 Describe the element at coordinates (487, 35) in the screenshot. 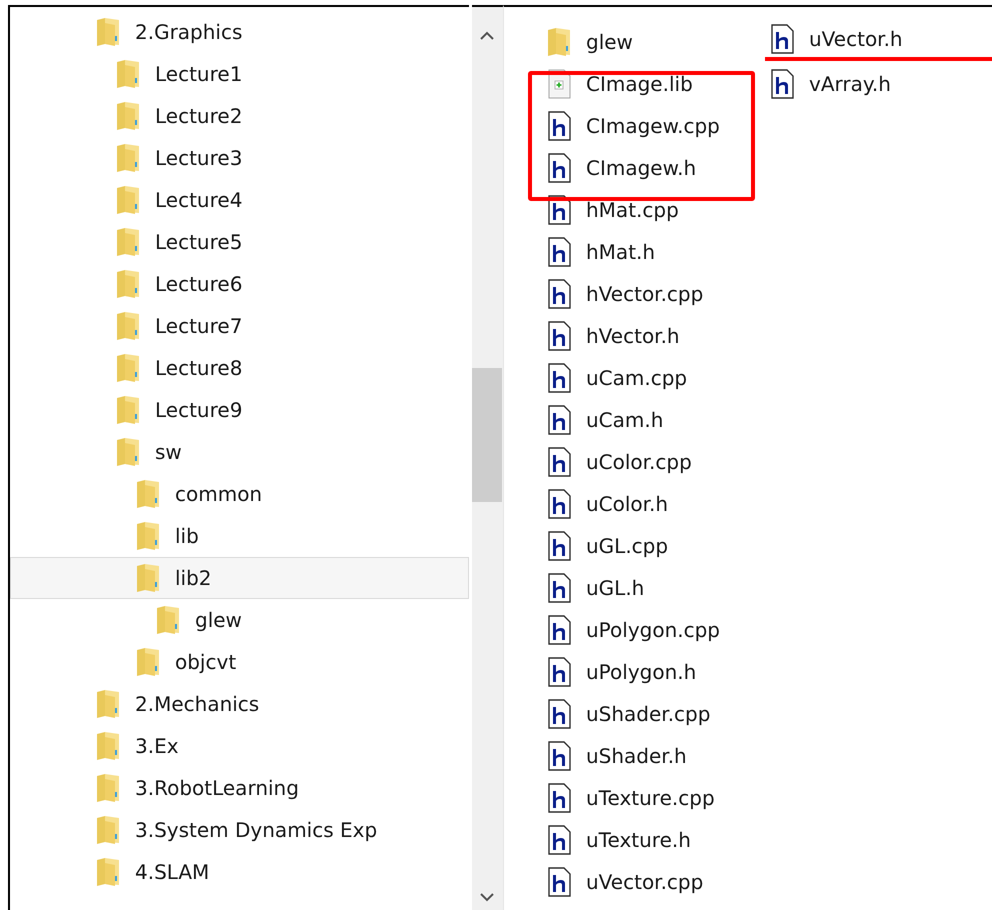

I see `scroll-up-icon` at that location.